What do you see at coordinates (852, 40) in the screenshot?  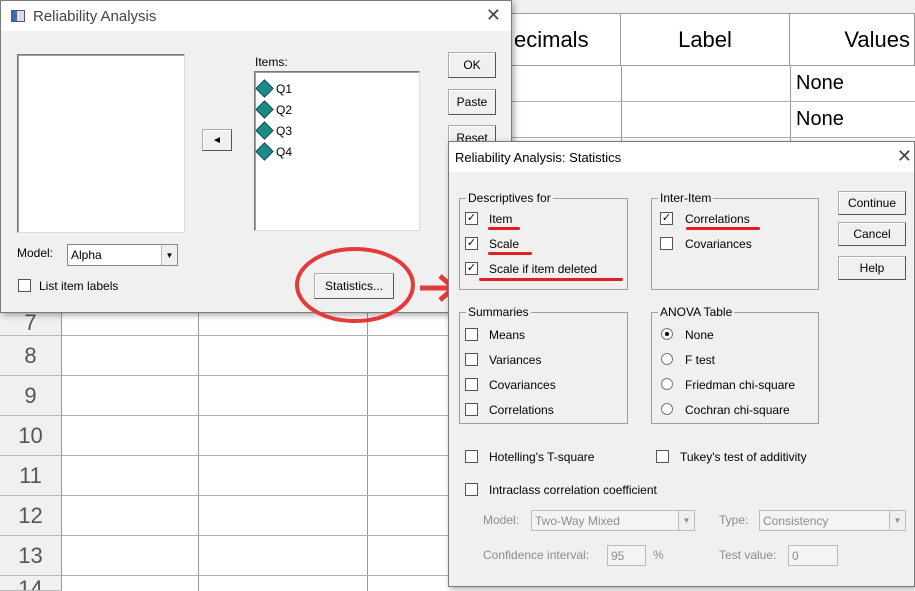 I see `column-header-values: Values` at bounding box center [852, 40].